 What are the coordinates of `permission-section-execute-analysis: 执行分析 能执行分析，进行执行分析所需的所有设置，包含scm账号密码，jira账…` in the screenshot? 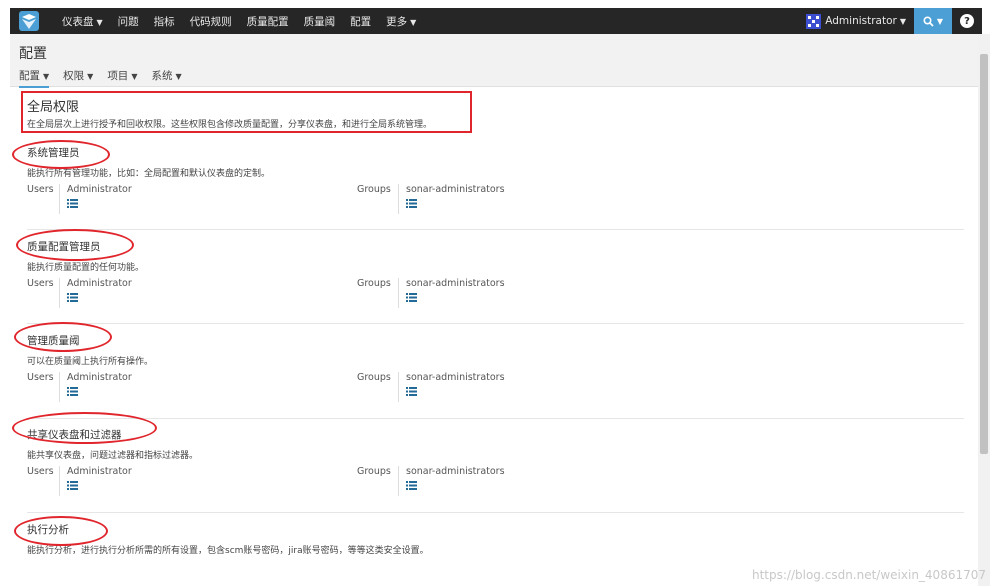 It's located at (495, 539).